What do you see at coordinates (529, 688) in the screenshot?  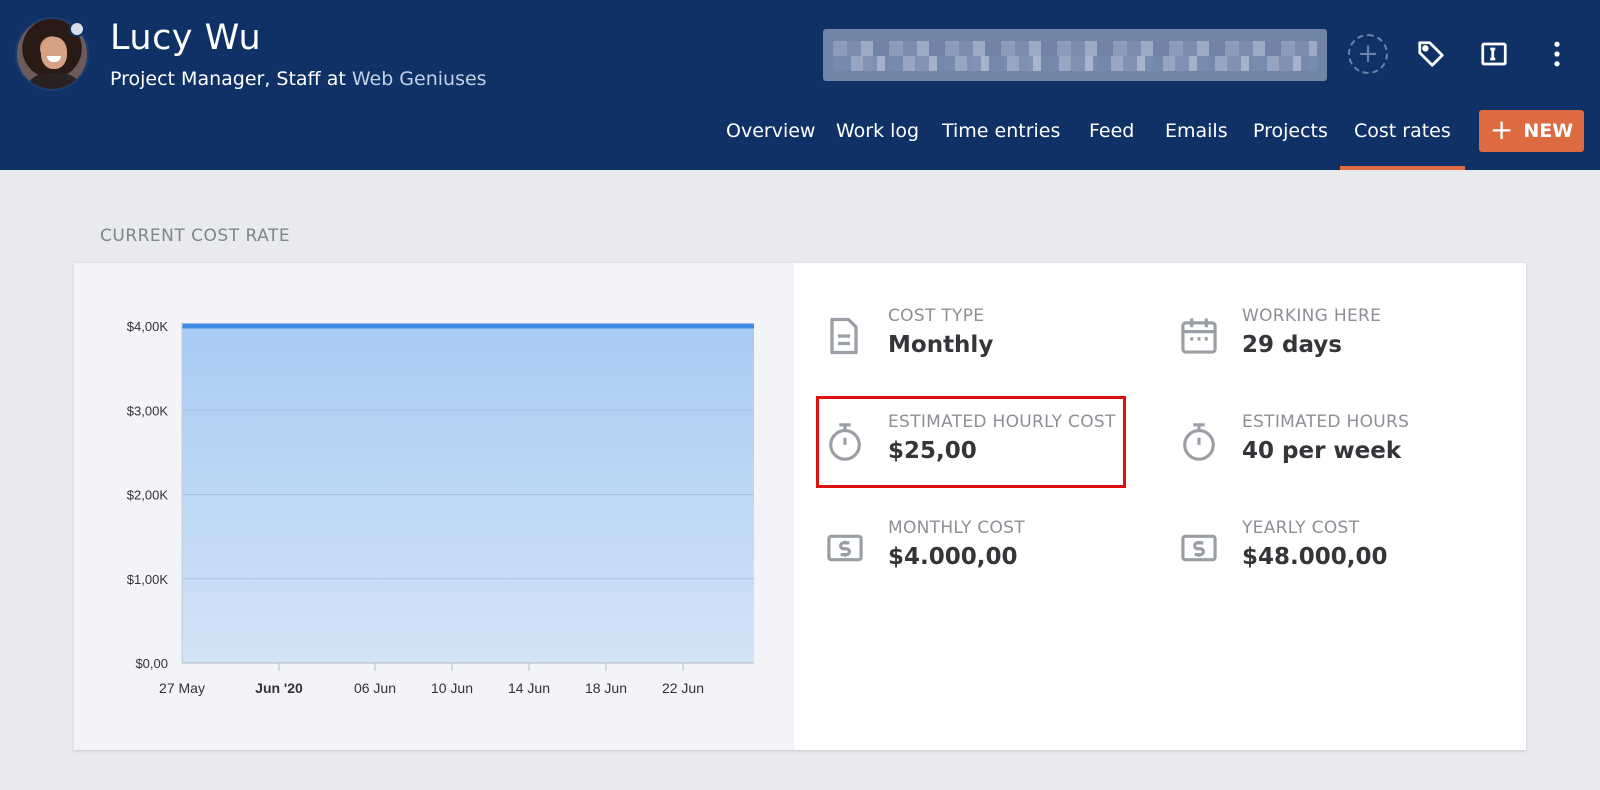 I see `x-tick-label: 14 Jun` at bounding box center [529, 688].